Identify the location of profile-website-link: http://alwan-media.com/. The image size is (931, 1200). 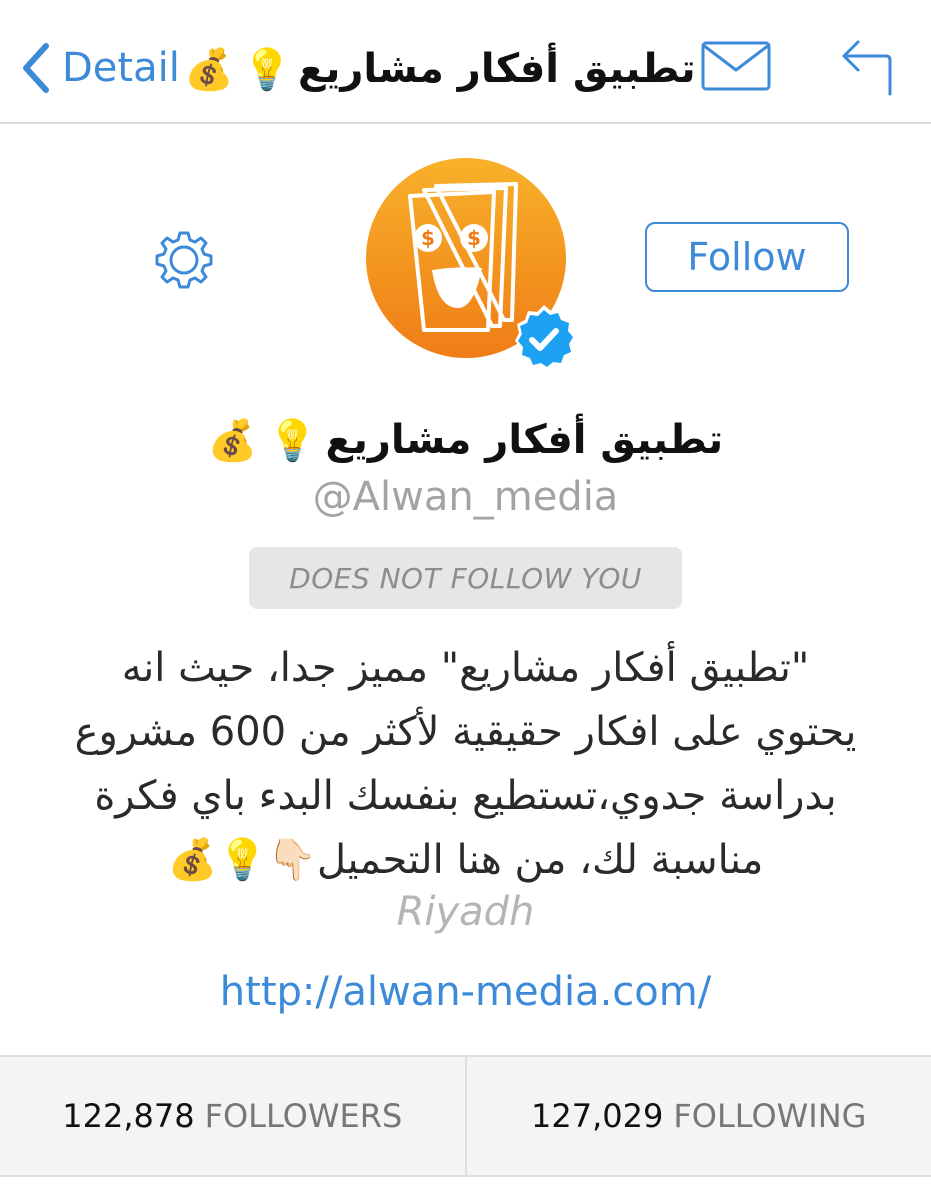
(465, 992).